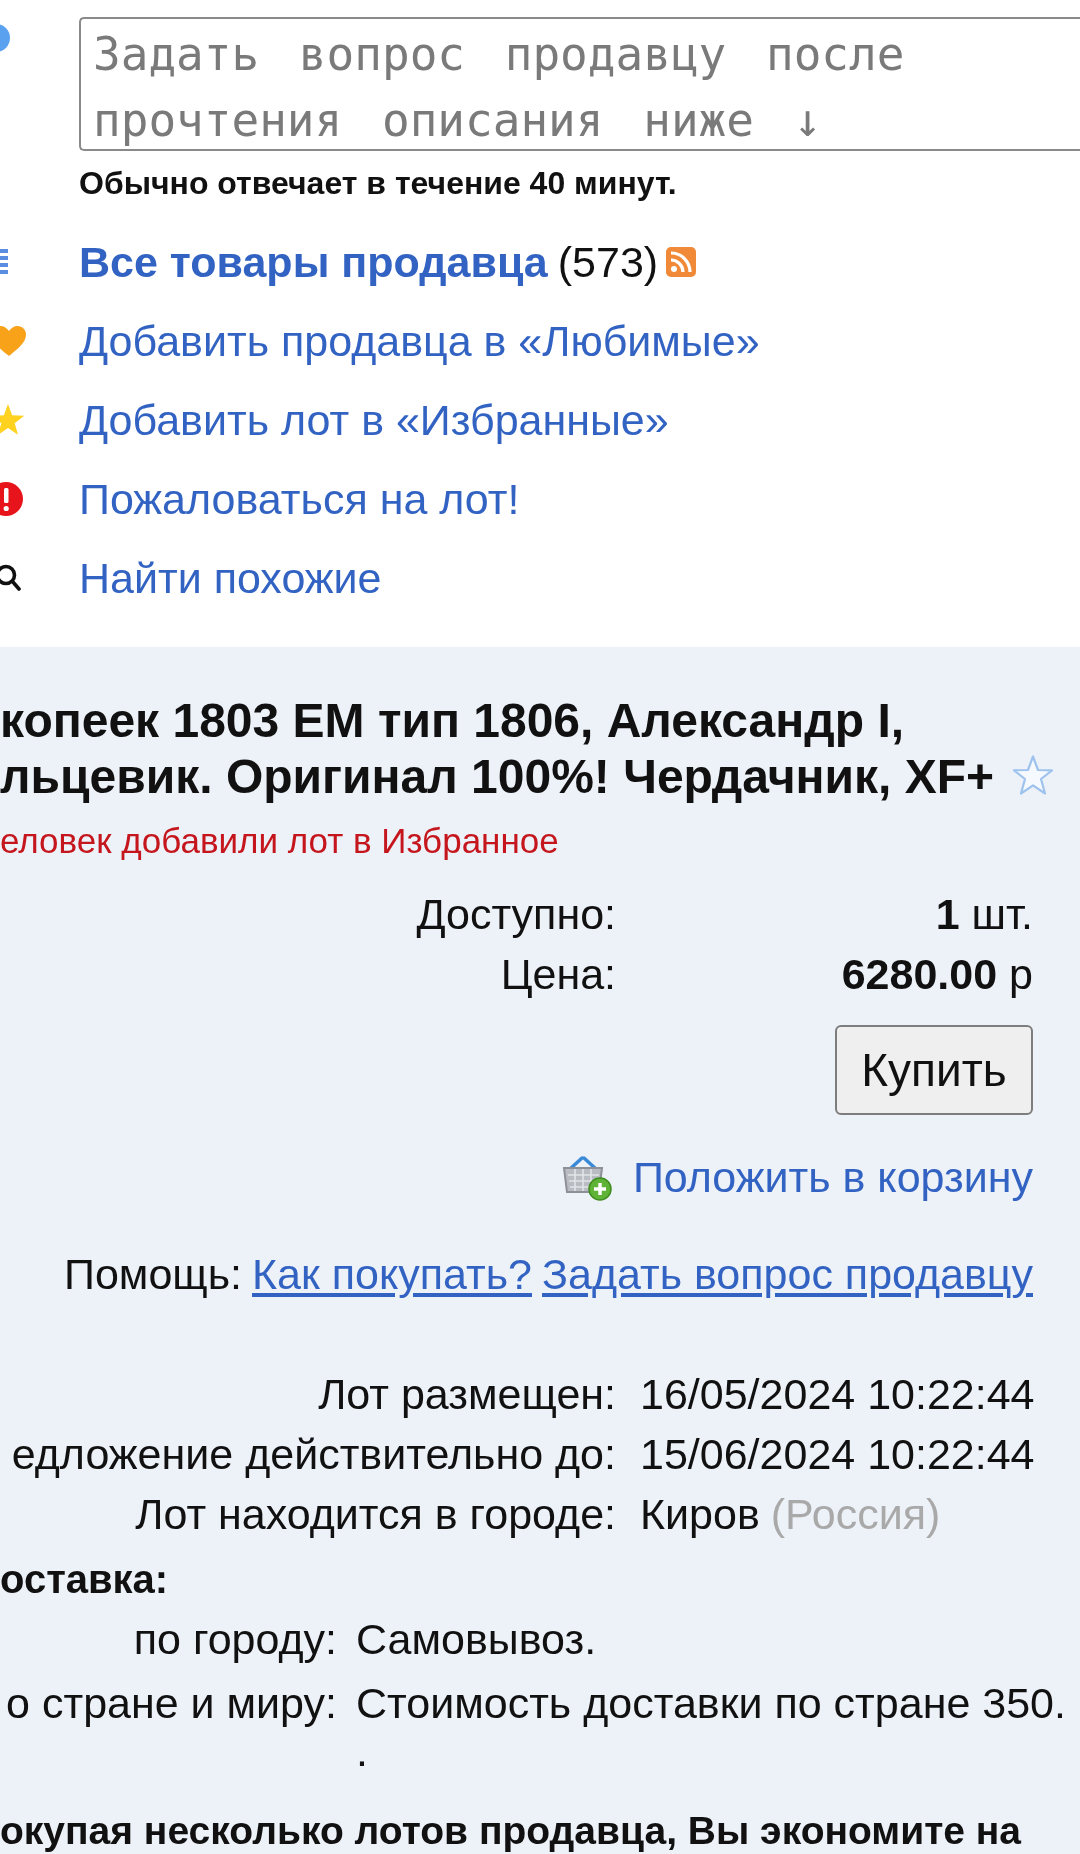 The width and height of the screenshot is (1080, 1854). What do you see at coordinates (855, 1514) in the screenshot?
I see `country-note: (Россия)` at bounding box center [855, 1514].